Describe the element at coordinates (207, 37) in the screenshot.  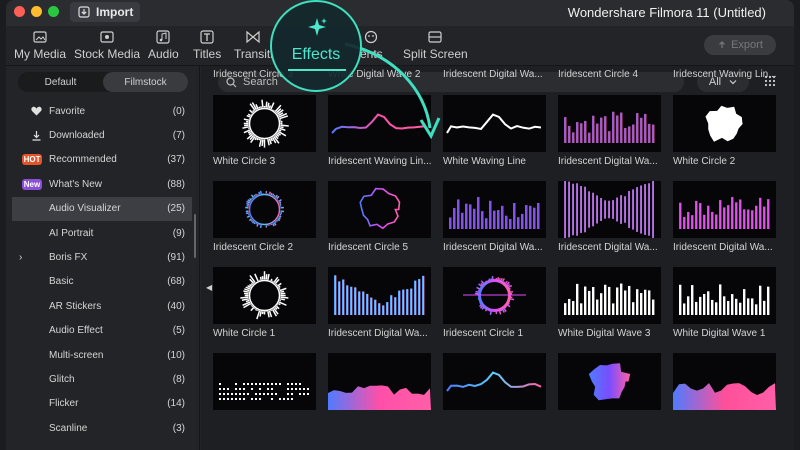
I see `titles-icon` at that location.